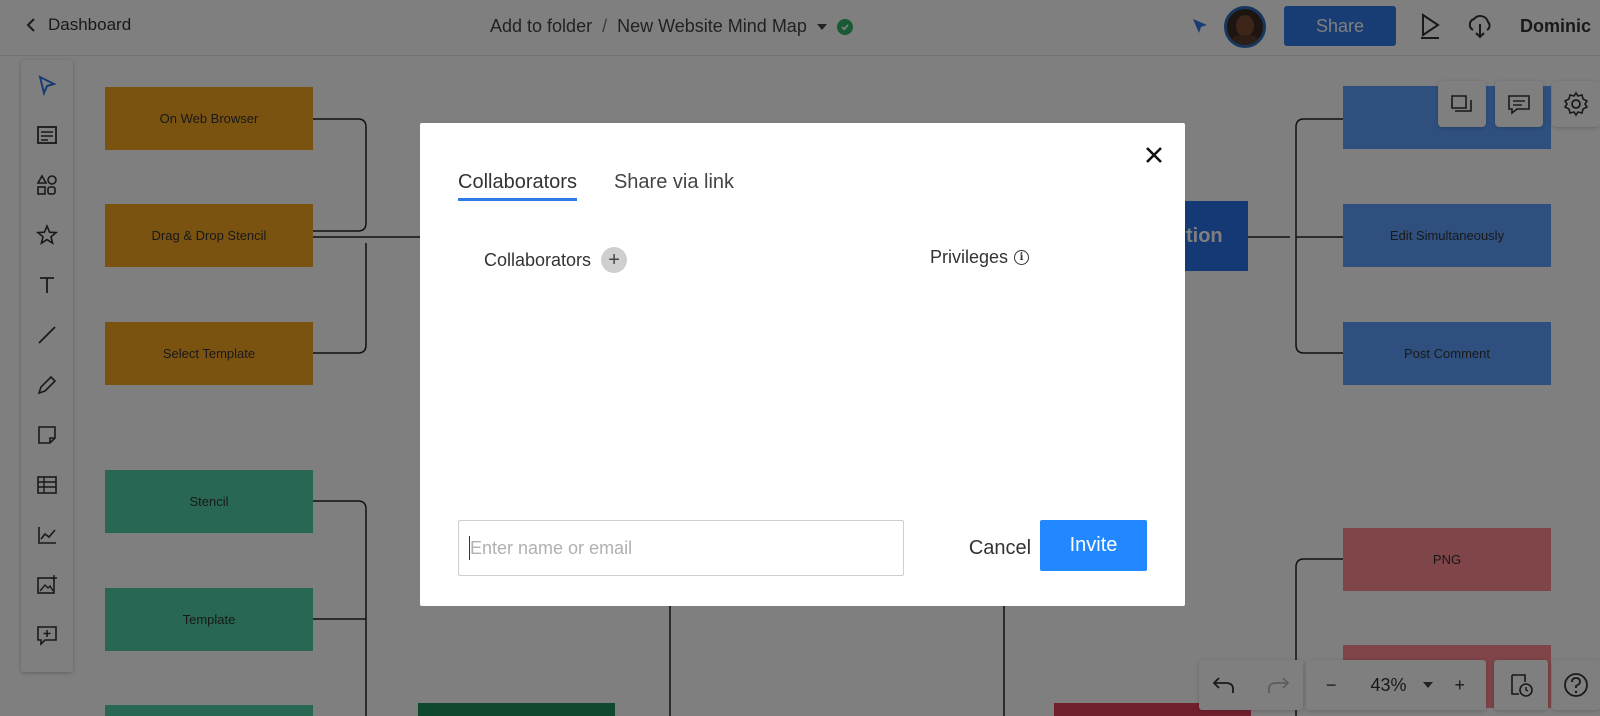  I want to click on privileges-header: Privileges i, so click(980, 257).